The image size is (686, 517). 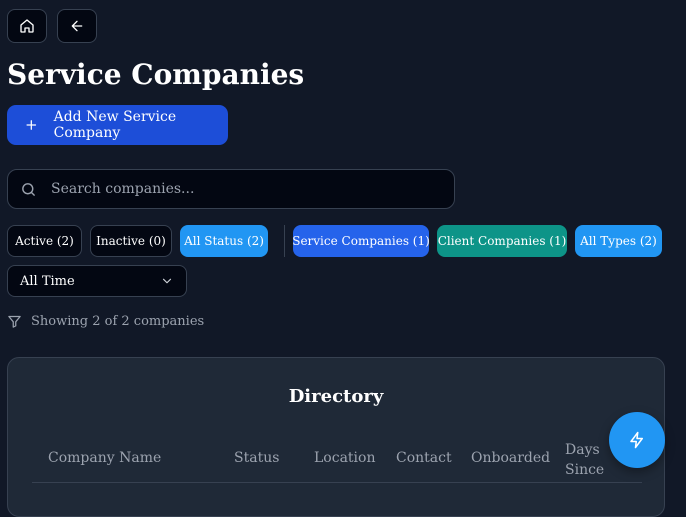 I want to click on column-header-location: Location, so click(x=344, y=458).